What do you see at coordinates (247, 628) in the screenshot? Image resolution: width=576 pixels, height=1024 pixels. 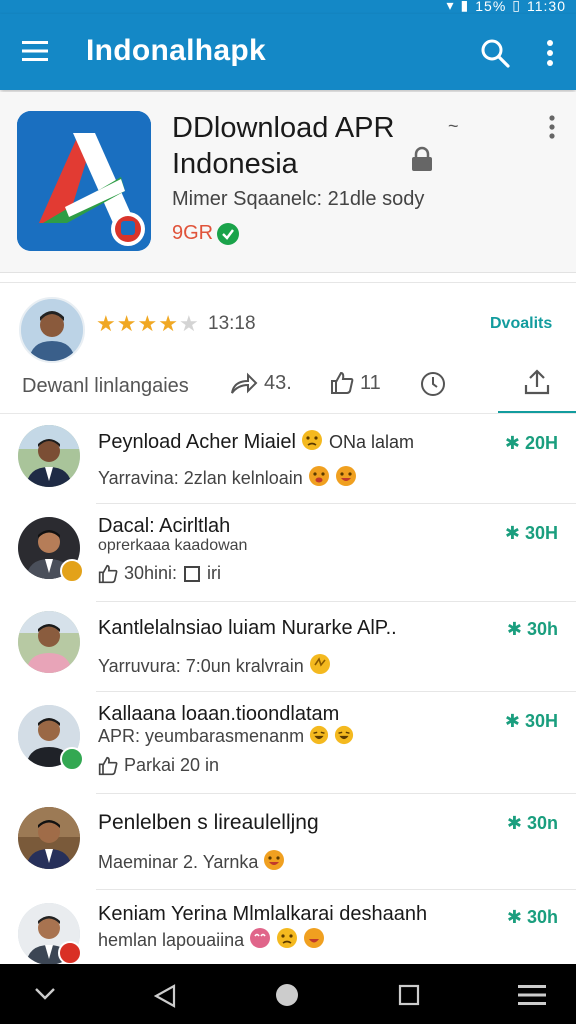 I see `item-title: Kantlelalnsiao luiam Nurarke AlP..` at bounding box center [247, 628].